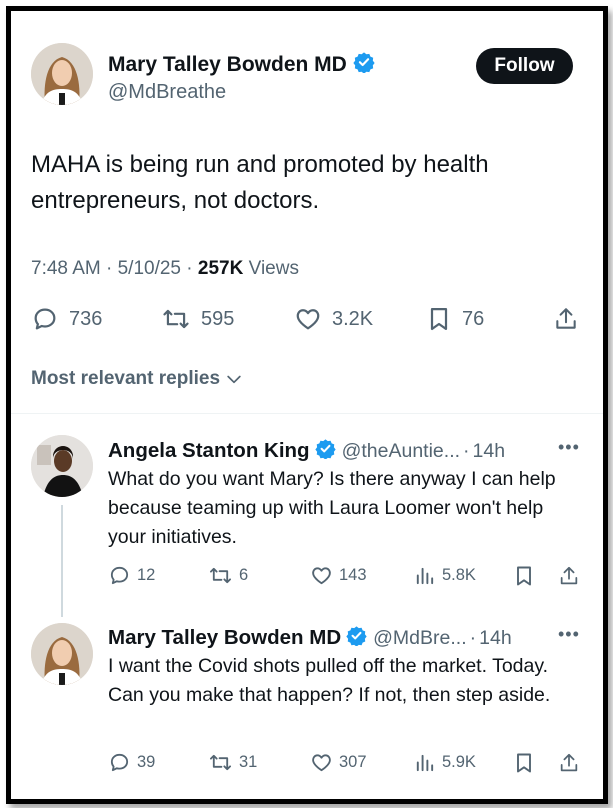 The image size is (613, 808). What do you see at coordinates (459, 762) in the screenshot?
I see `views-count: 5.9K` at bounding box center [459, 762].